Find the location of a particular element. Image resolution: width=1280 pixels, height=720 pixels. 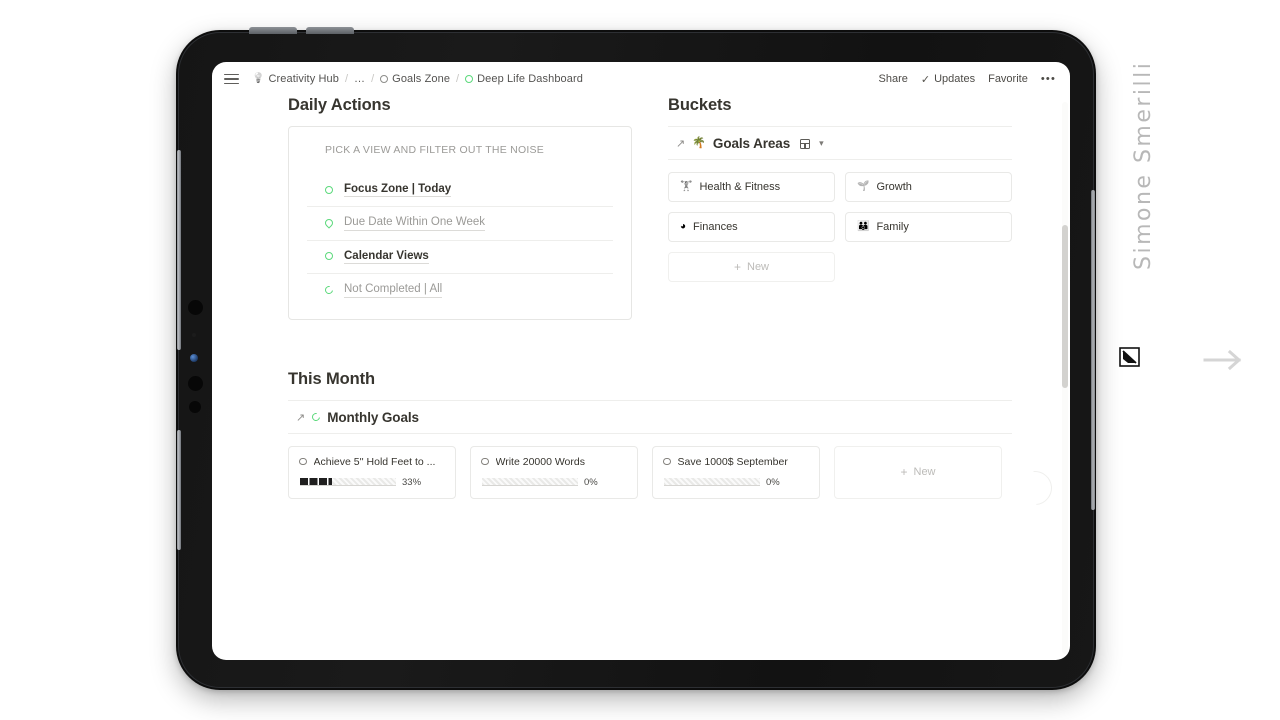

green-spinner-icon is located at coordinates (316, 417).